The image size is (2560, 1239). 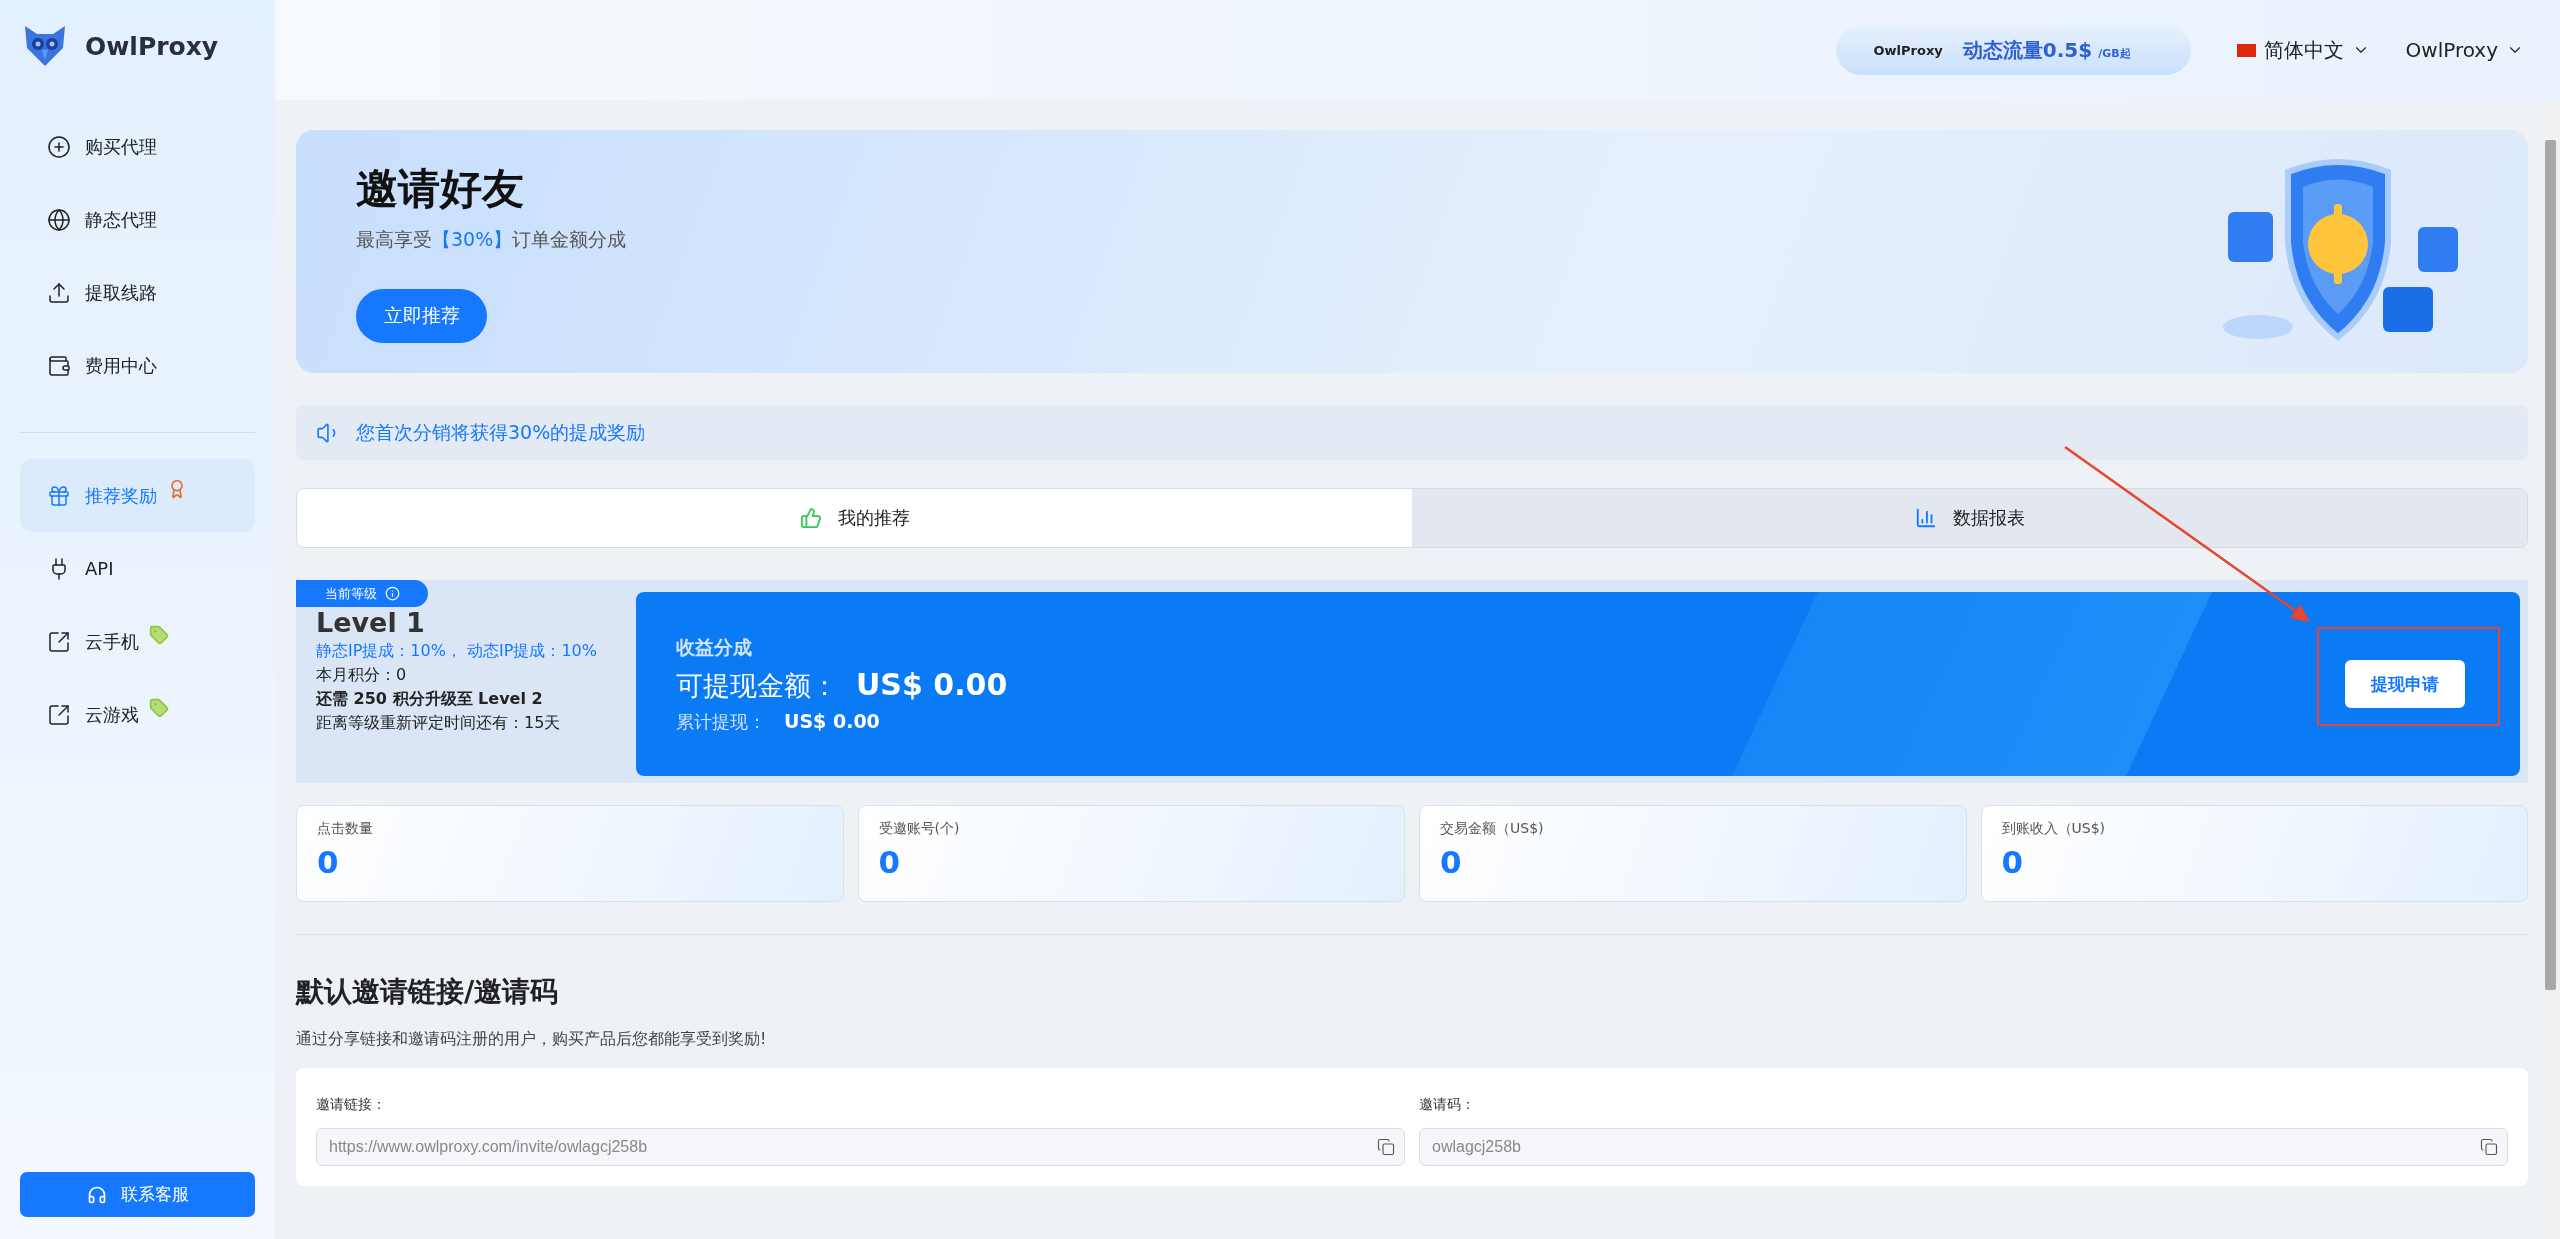 What do you see at coordinates (2053, 829) in the screenshot?
I see `stat-label: 到账收入（US$)` at bounding box center [2053, 829].